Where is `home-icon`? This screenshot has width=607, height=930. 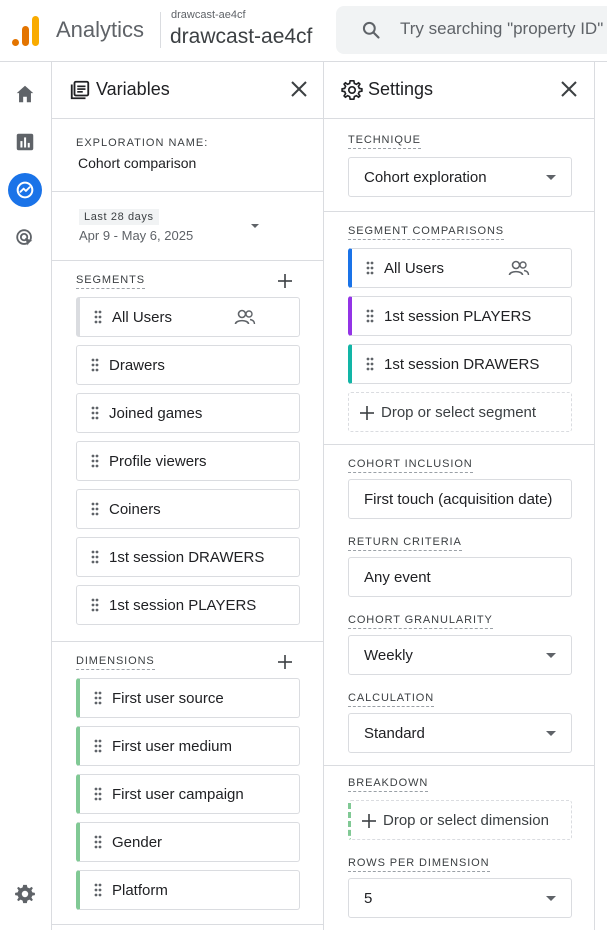 home-icon is located at coordinates (25, 94).